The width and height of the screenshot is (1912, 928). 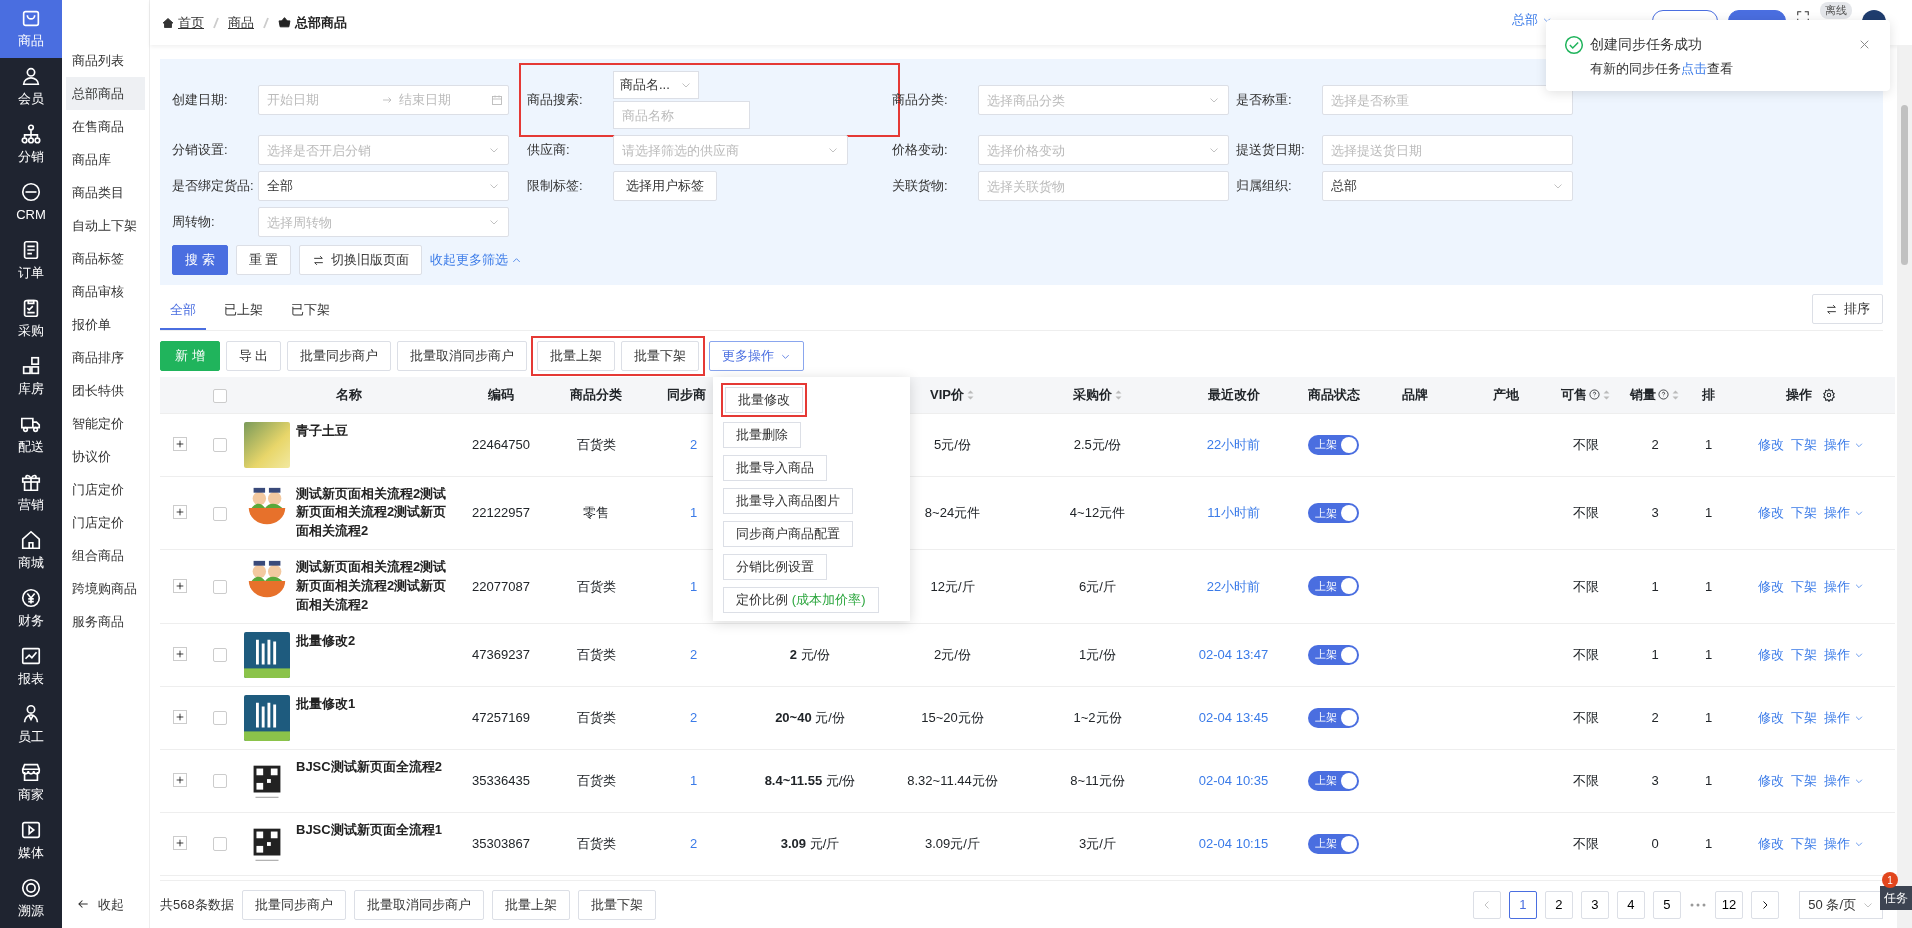 I want to click on menu-item: 批量修改, so click(x=764, y=400).